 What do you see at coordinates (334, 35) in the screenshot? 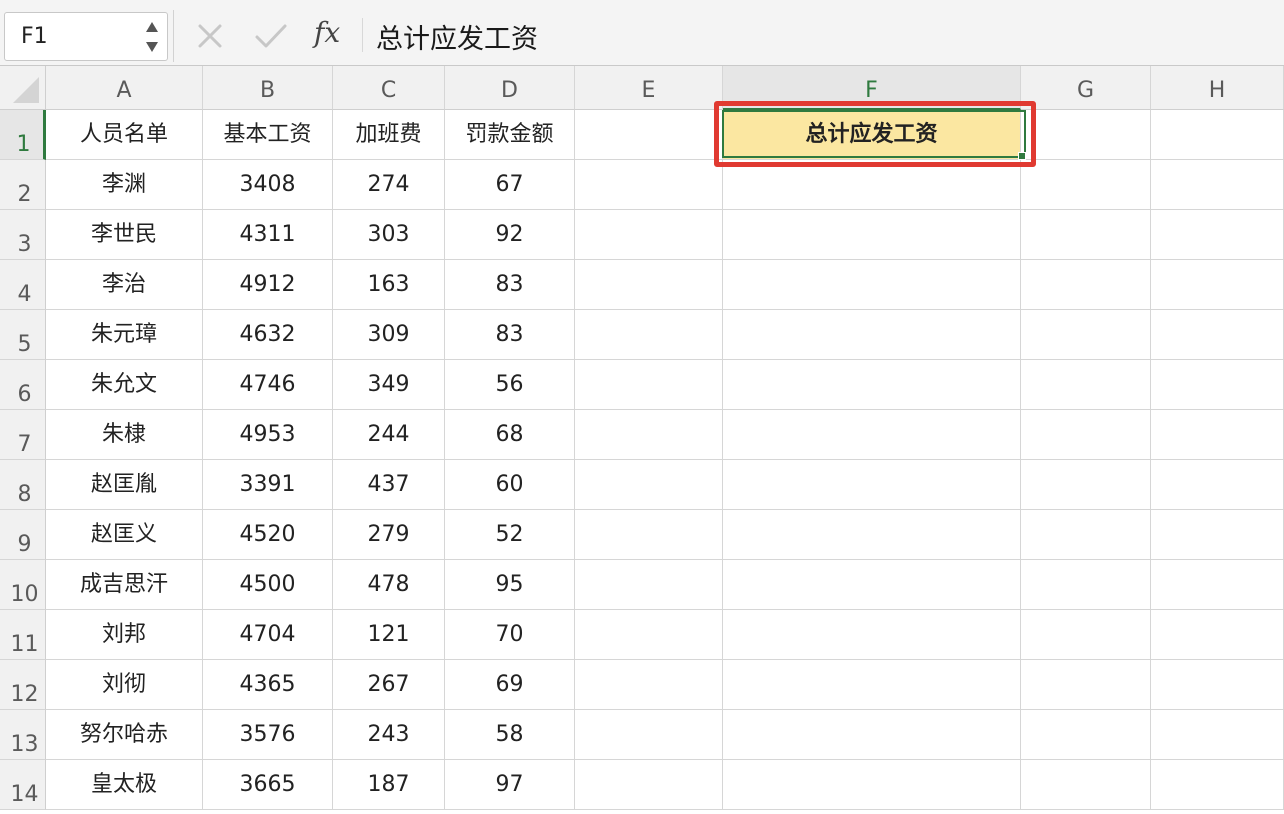
I see `fx-icon: fx` at bounding box center [334, 35].